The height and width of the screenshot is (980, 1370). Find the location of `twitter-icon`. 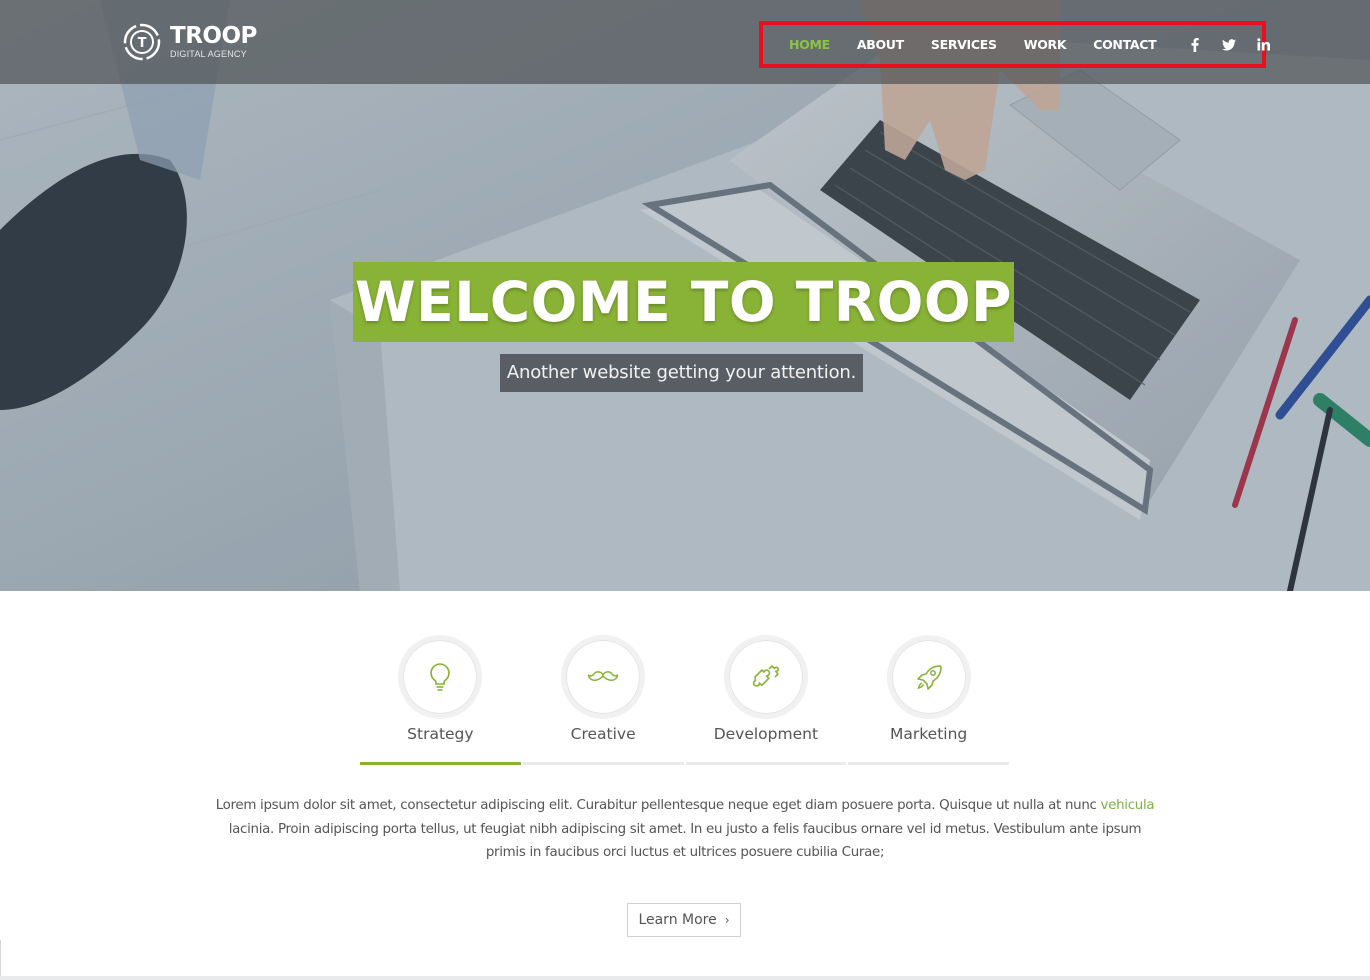

twitter-icon is located at coordinates (1229, 45).